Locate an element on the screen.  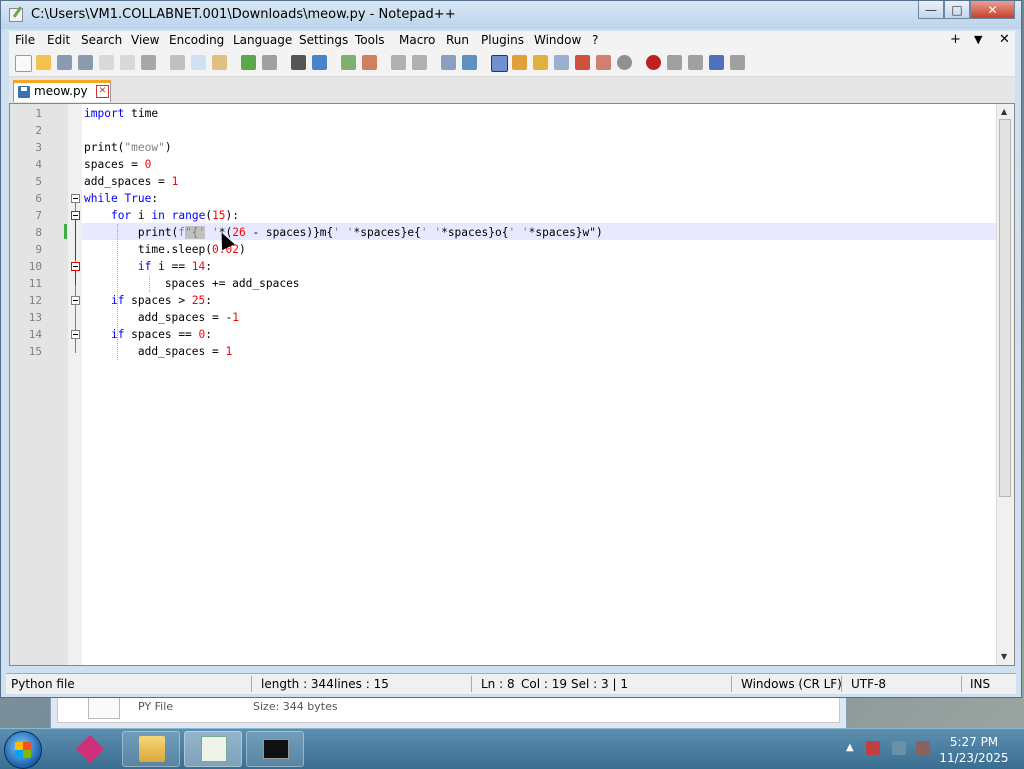
find-icon is located at coordinates (298, 62).